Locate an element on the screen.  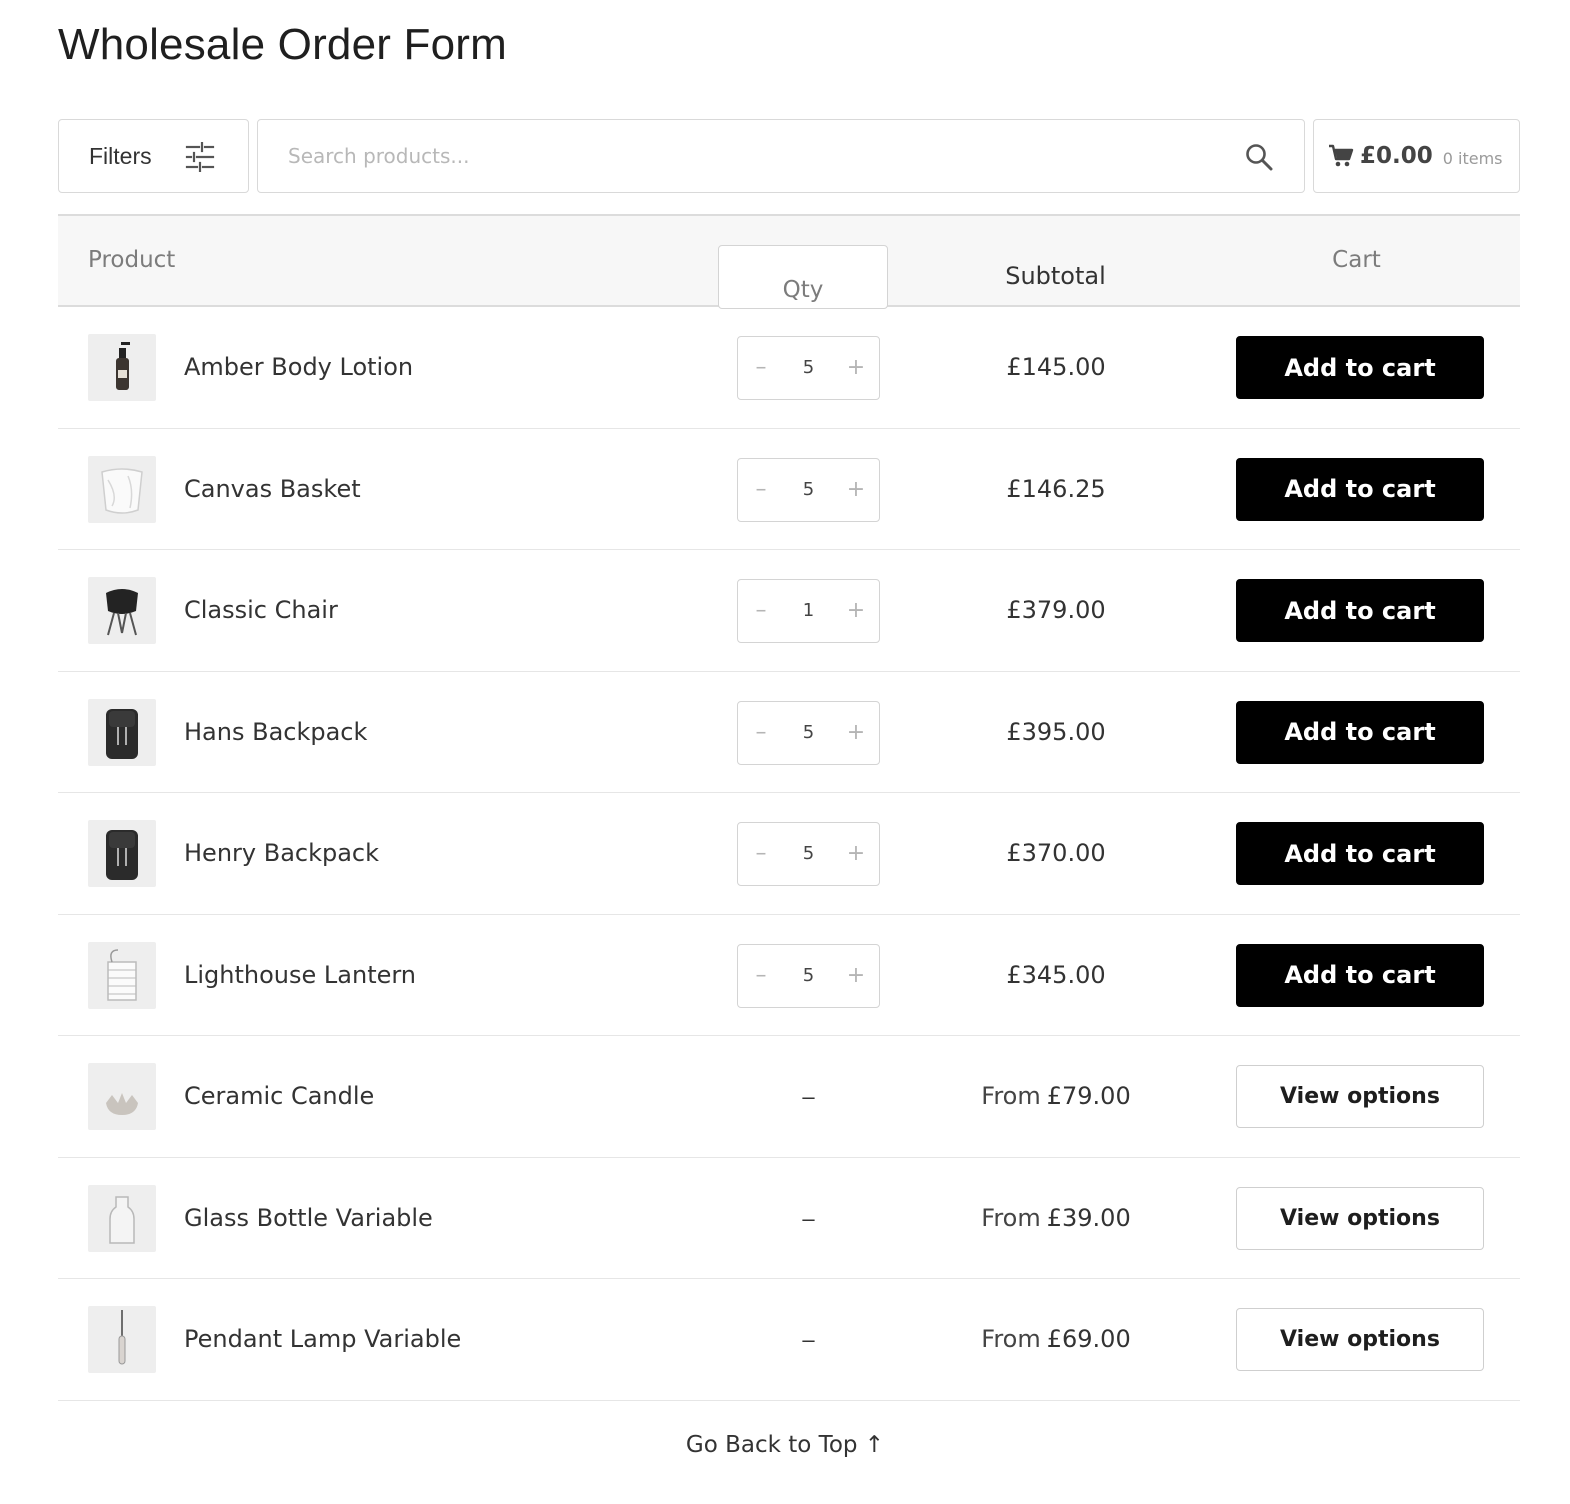
row-subtotal: £145.00 is located at coordinates (1056, 367).